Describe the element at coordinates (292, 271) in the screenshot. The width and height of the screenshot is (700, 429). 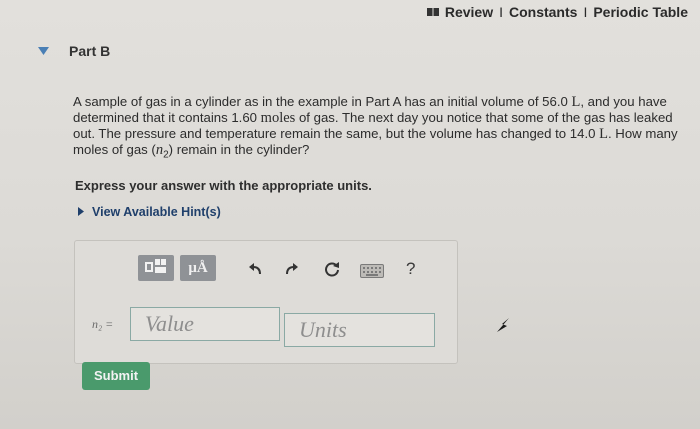
I see `redo-icon` at that location.